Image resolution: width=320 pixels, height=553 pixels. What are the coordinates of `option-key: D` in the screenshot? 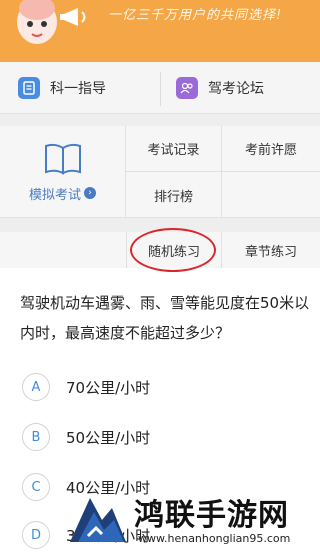 It's located at (36, 535).